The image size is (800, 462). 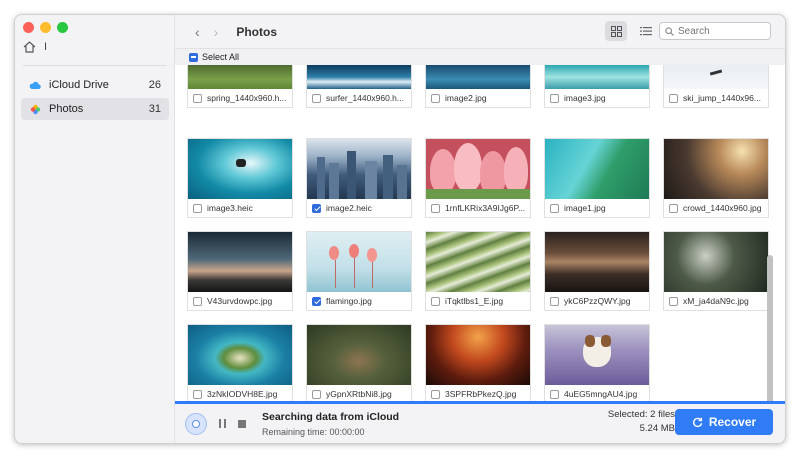 What do you see at coordinates (732, 422) in the screenshot?
I see `recover-label: Recover` at bounding box center [732, 422].